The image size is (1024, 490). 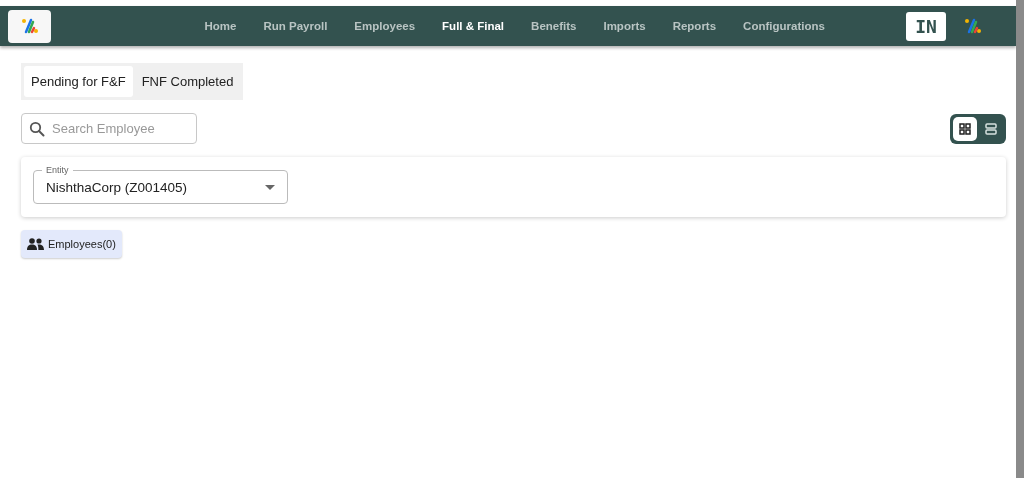 What do you see at coordinates (187, 81) in the screenshot?
I see `tab: FNF Completed` at bounding box center [187, 81].